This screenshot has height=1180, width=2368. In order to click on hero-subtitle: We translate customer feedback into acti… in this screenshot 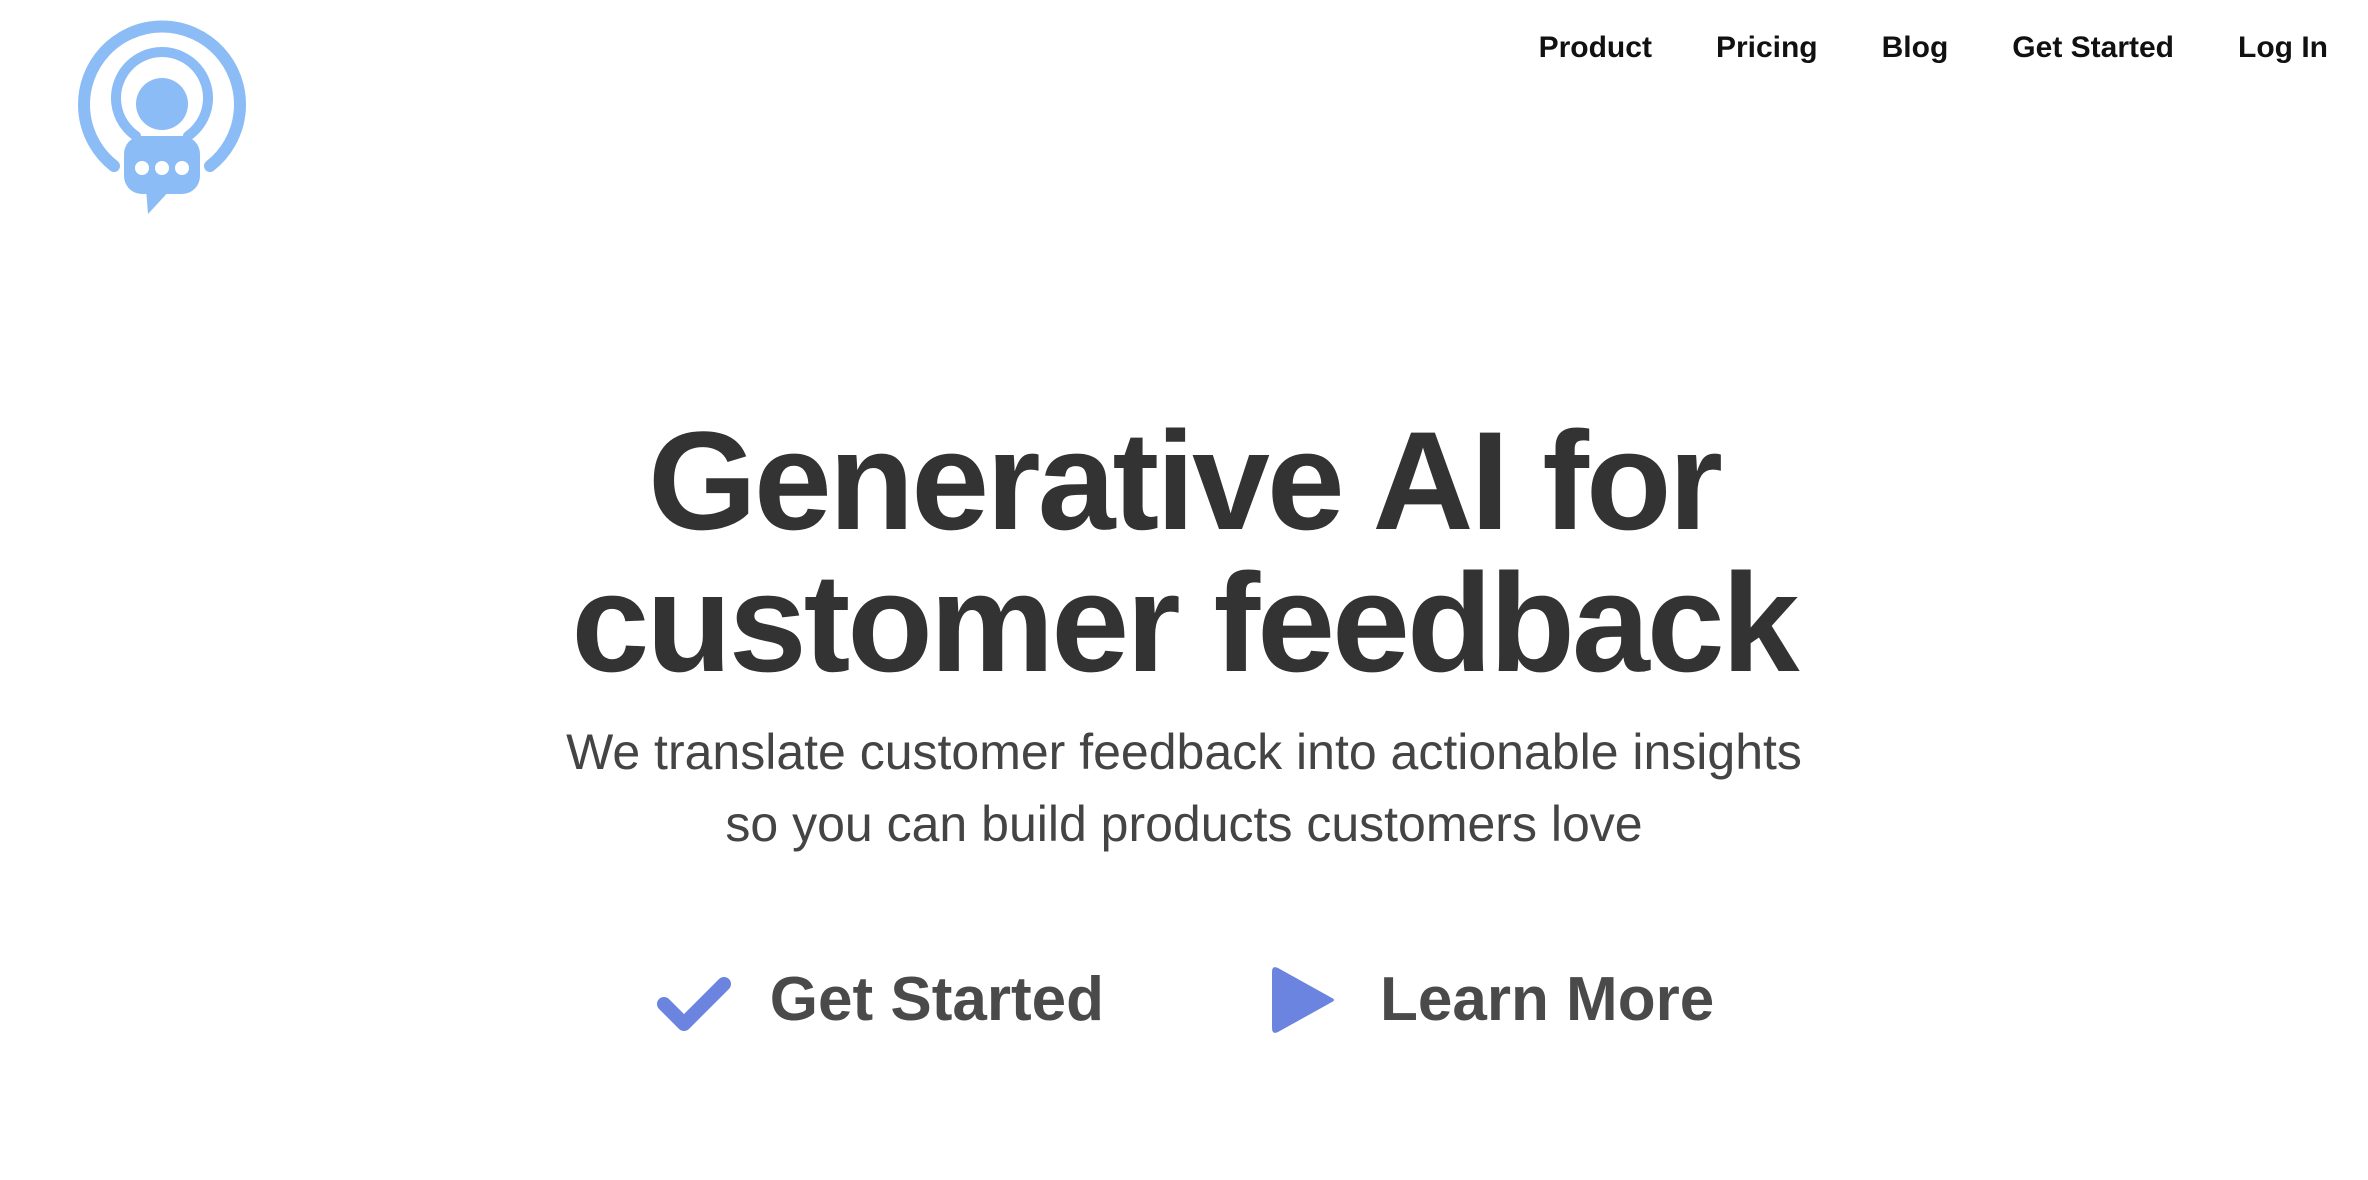, I will do `click(1184, 788)`.